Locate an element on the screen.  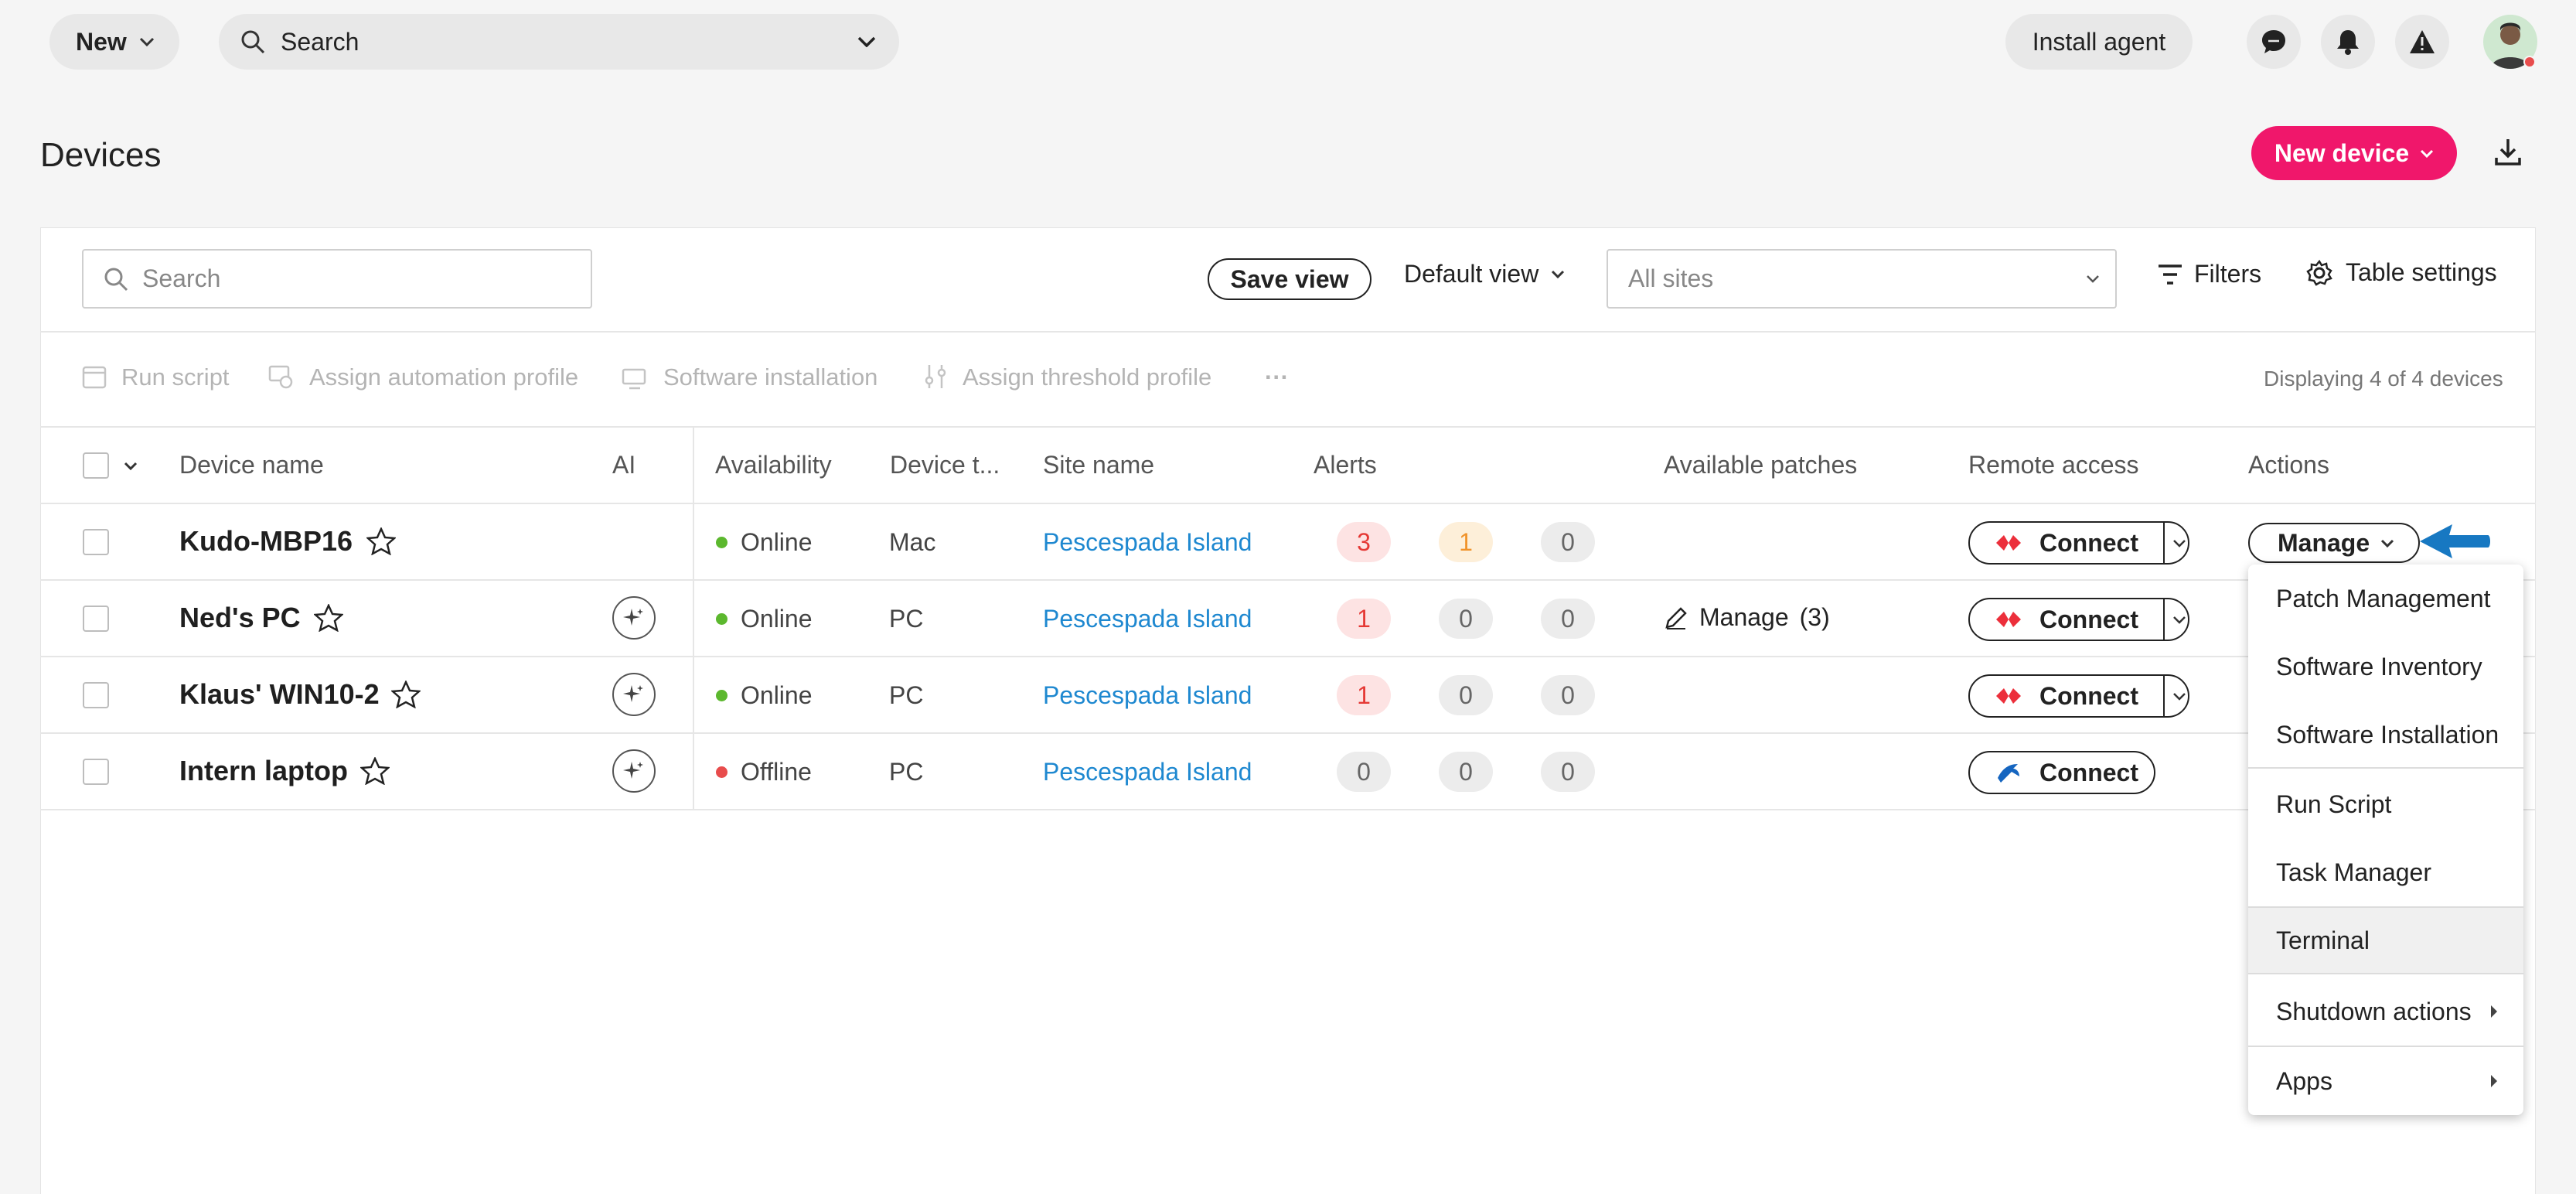
manage-patches-link: Manage (3) is located at coordinates (1747, 617).